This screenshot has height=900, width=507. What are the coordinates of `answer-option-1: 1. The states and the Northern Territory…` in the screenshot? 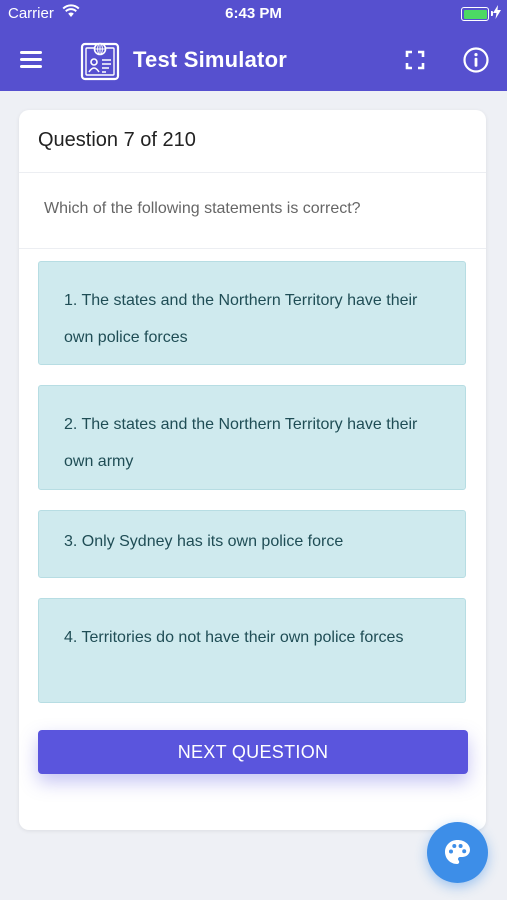 It's located at (252, 313).